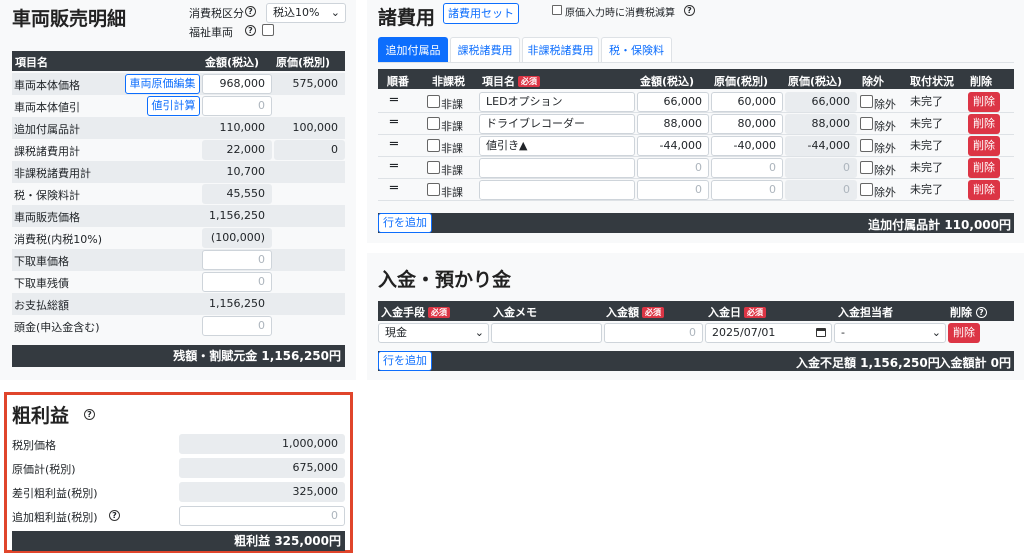 This screenshot has height=557, width=1024. Describe the element at coordinates (673, 124) in the screenshot. I see `amount-input: 88,000` at that location.